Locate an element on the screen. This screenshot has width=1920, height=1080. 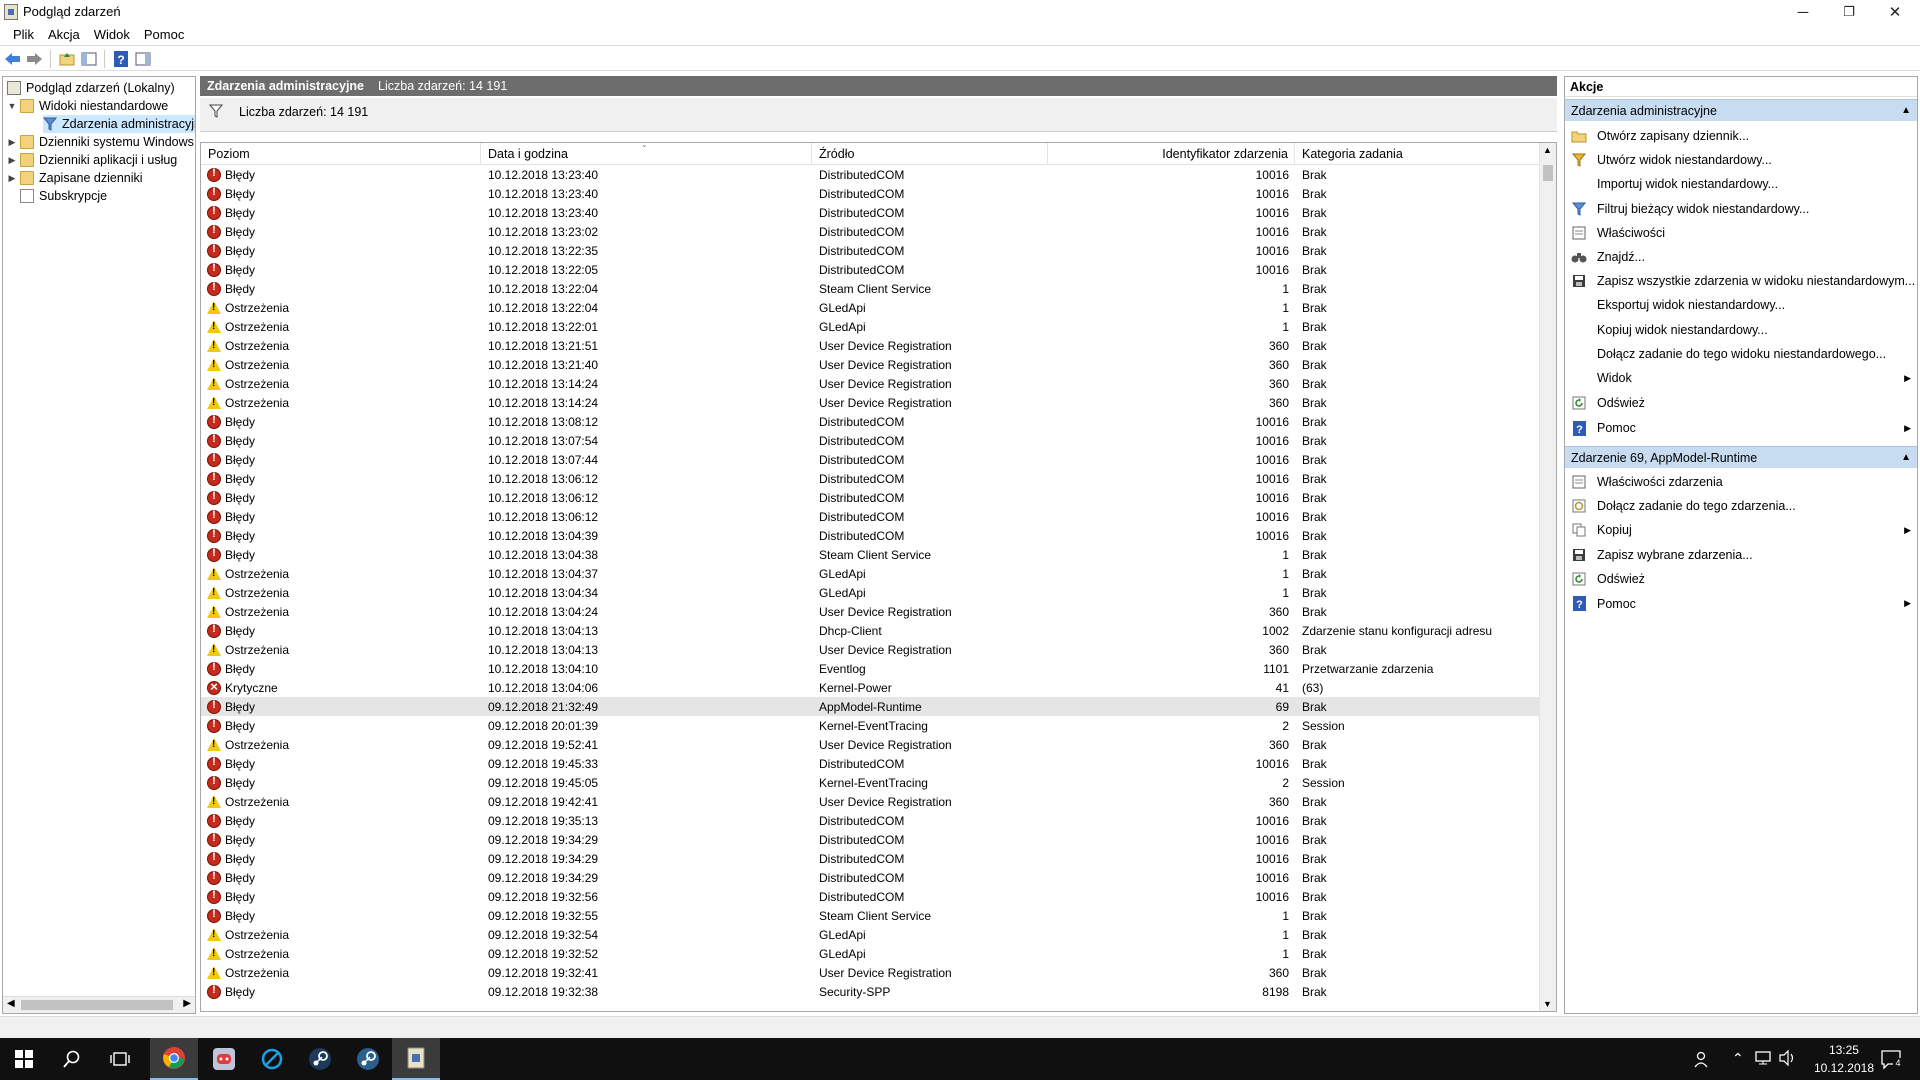
tree-node-root: Podgląd zdarzeń (Lokalny) is located at coordinates (91, 88).